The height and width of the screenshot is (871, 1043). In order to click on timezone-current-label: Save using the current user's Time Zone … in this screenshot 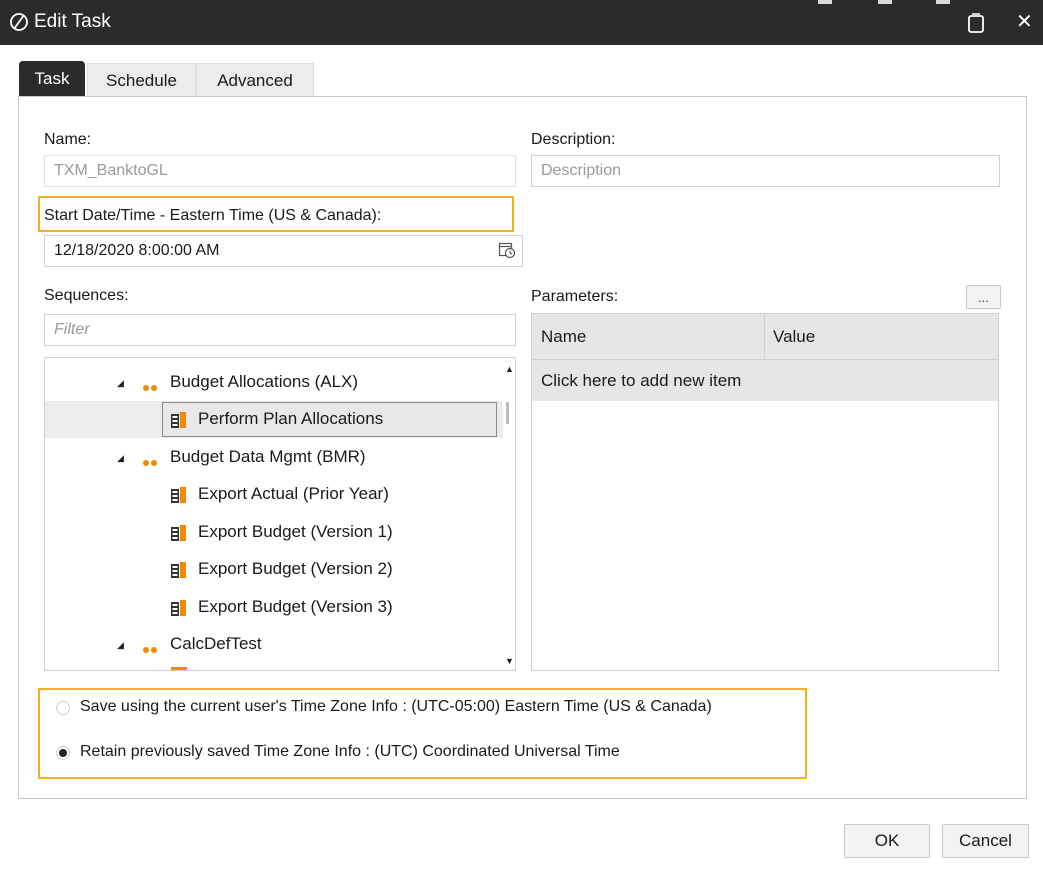, I will do `click(396, 707)`.